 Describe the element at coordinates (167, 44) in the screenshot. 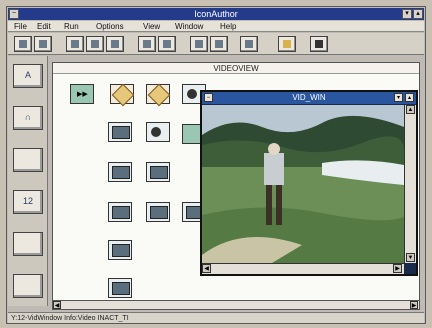

I see `print-icon` at that location.